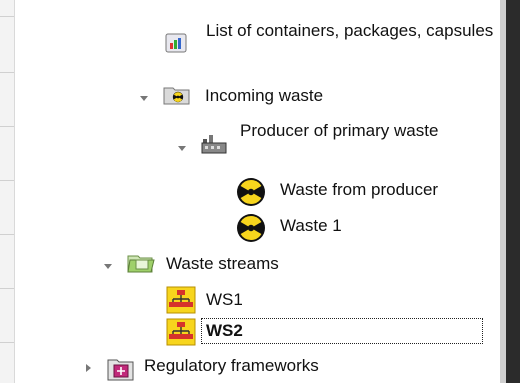  Describe the element at coordinates (88, 368) in the screenshot. I see `chevron-right-icon` at that location.